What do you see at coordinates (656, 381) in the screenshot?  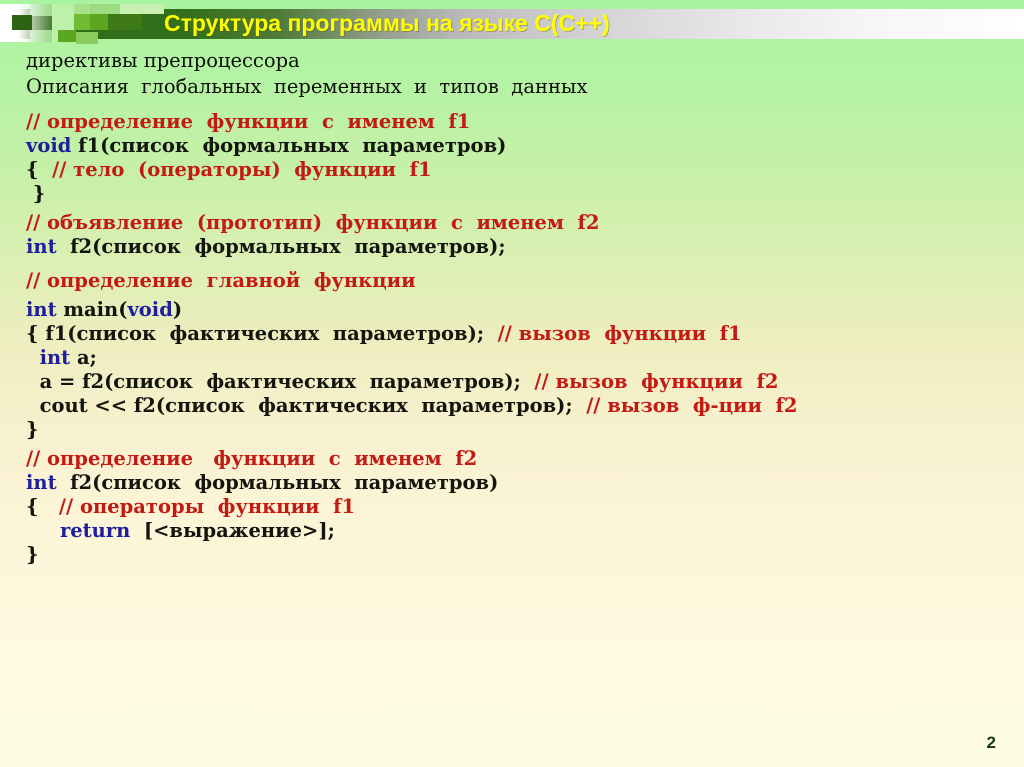 I see `code-token-comment: // вызов функции f2` at bounding box center [656, 381].